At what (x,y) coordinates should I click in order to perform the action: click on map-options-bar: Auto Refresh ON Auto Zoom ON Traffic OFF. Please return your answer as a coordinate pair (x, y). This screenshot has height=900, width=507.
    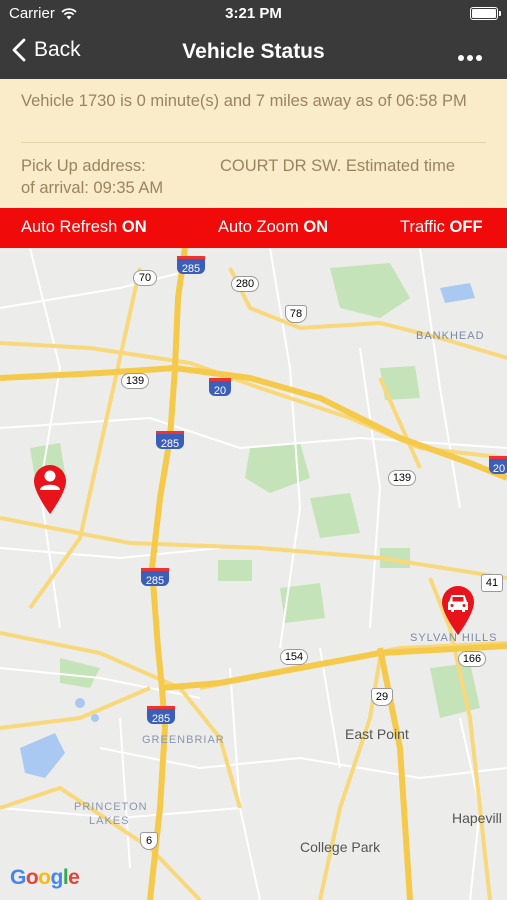
    Looking at the image, I should click on (253, 228).